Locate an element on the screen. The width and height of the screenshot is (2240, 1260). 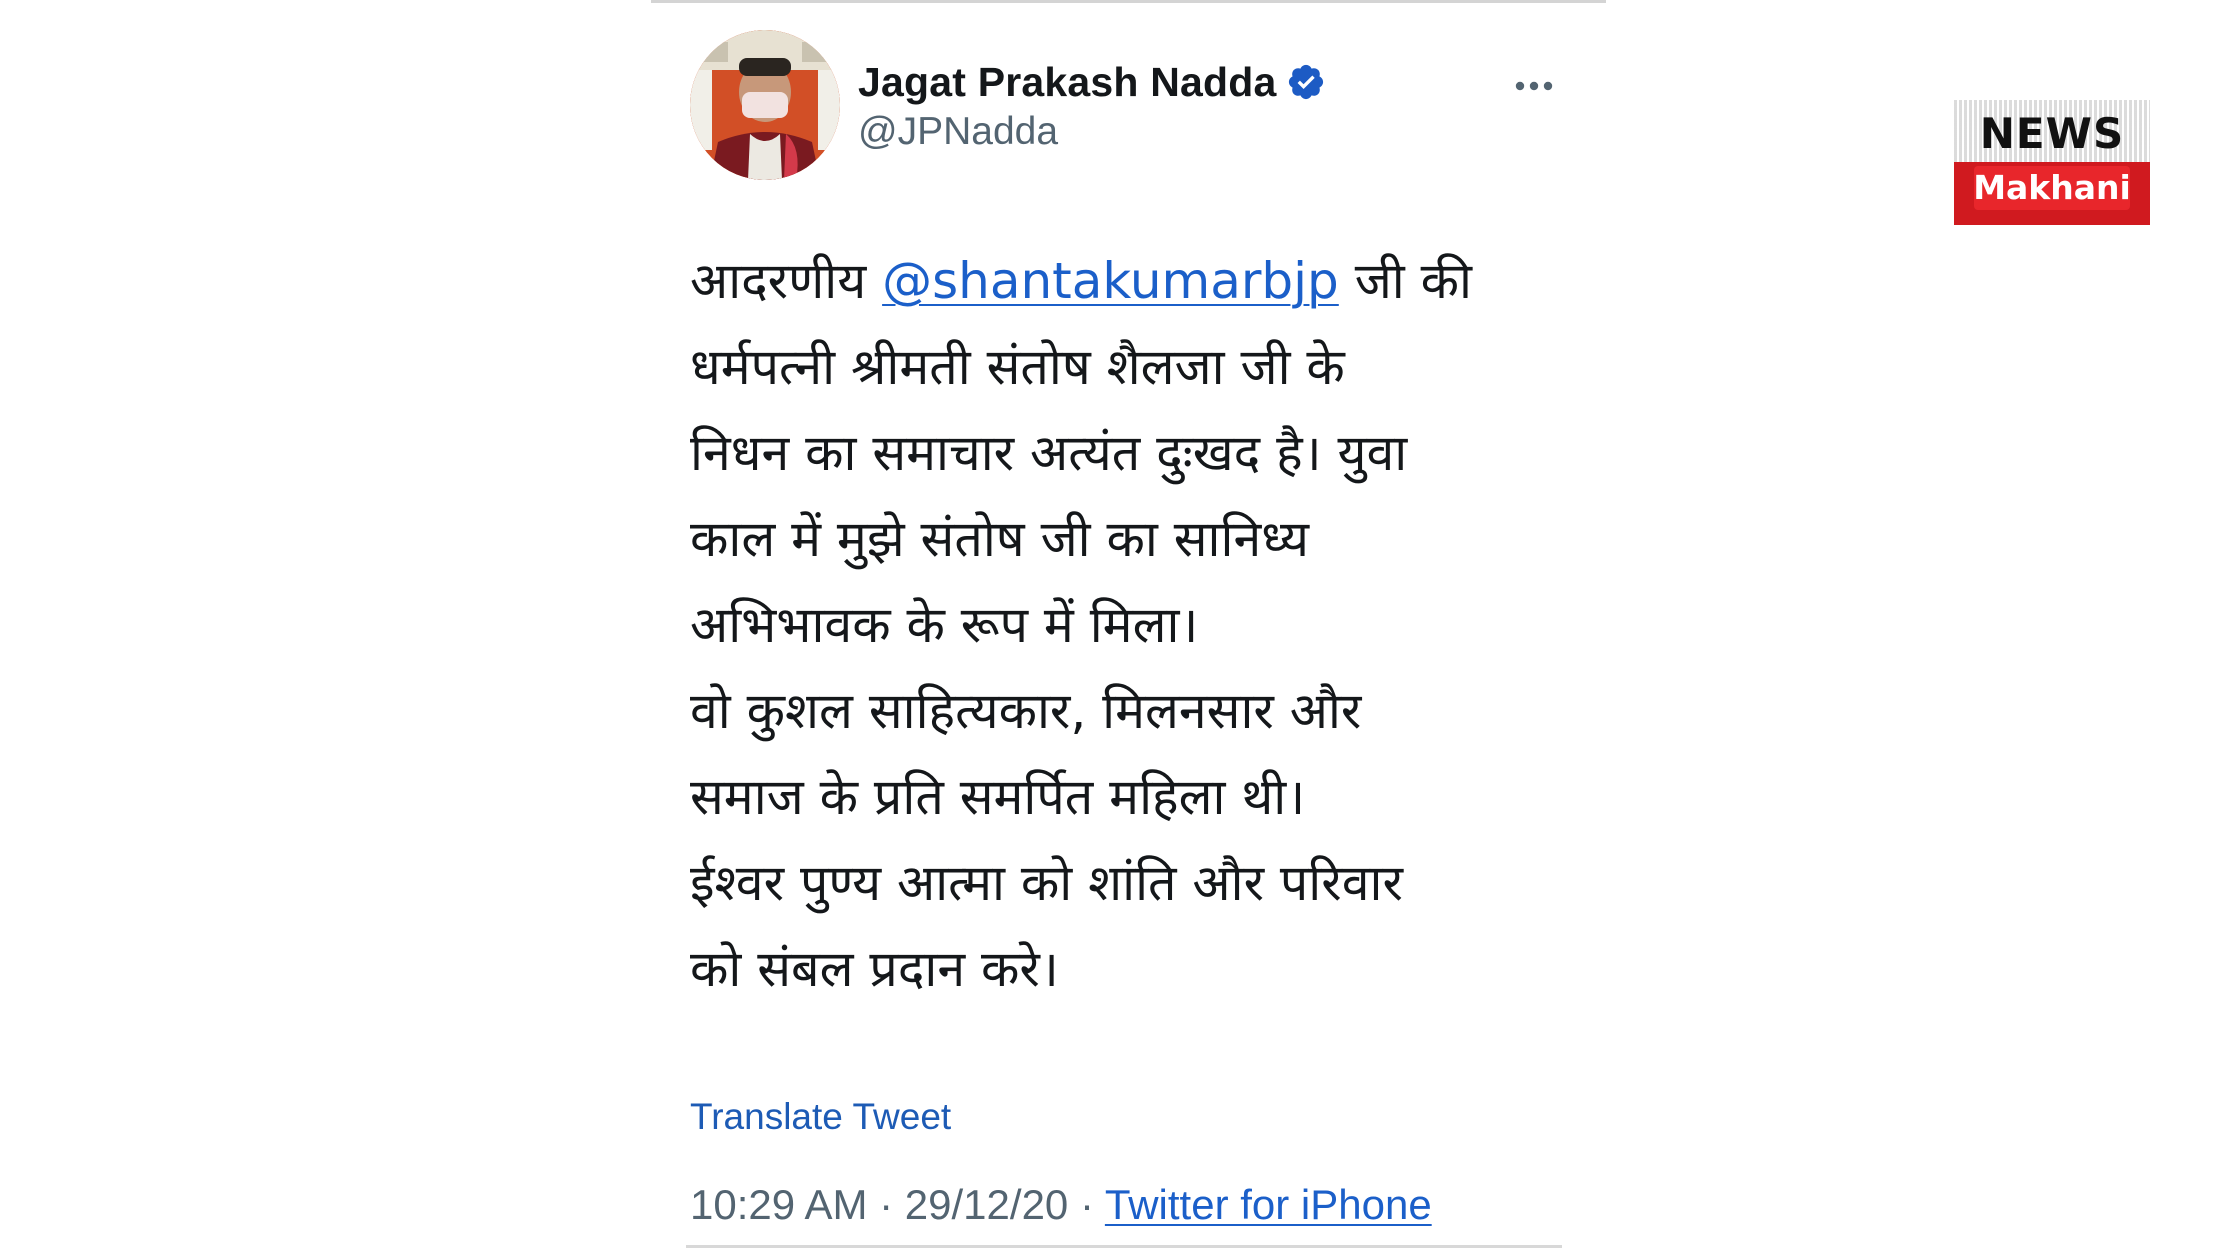
user-handle: @JPNadda is located at coordinates (1092, 132).